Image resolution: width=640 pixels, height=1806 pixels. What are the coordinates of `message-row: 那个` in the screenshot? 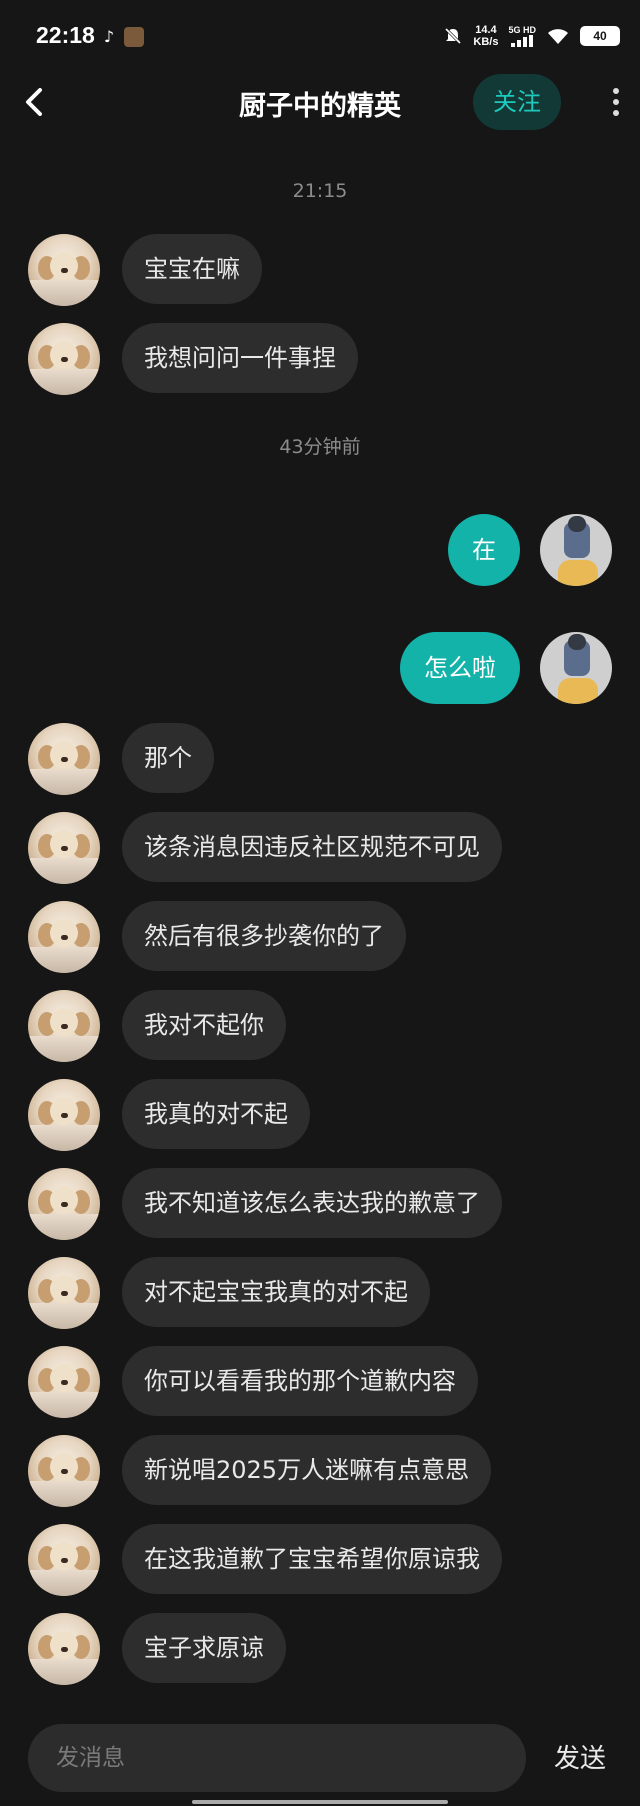 It's located at (320, 759).